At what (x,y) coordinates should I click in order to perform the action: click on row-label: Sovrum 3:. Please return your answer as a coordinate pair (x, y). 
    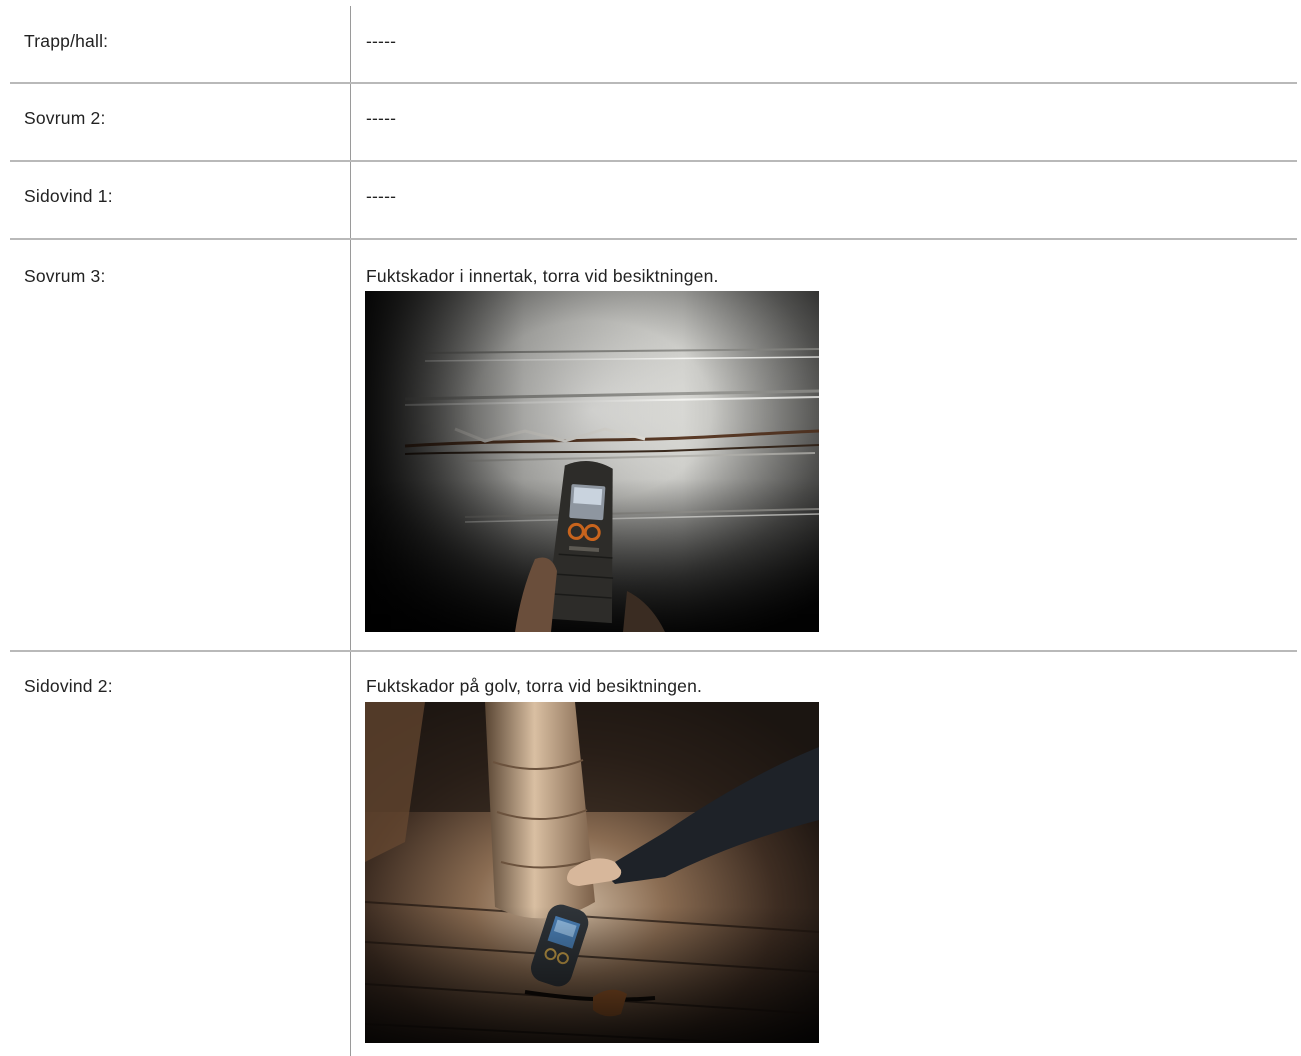
    Looking at the image, I should click on (65, 276).